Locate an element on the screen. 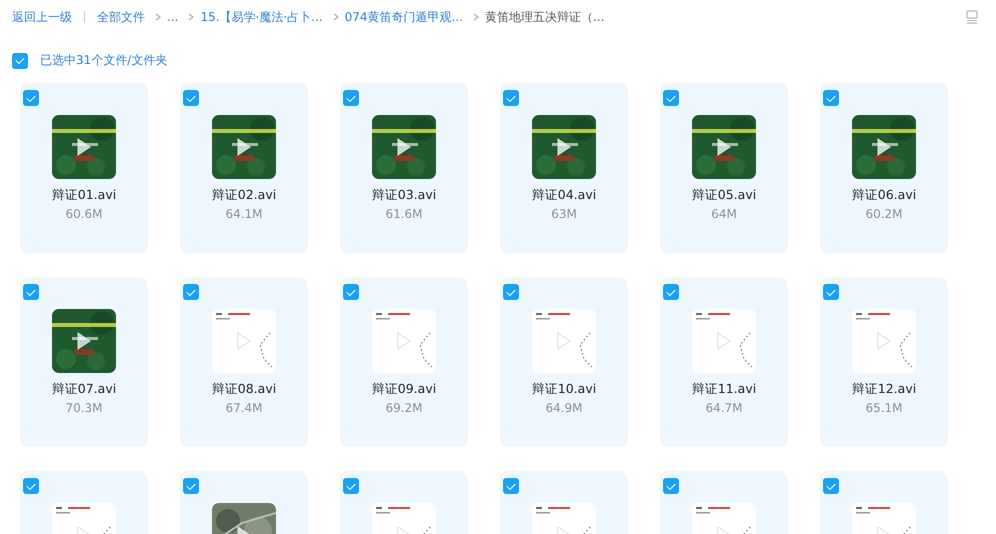 The height and width of the screenshot is (534, 996). file-size: 60.2M is located at coordinates (884, 214).